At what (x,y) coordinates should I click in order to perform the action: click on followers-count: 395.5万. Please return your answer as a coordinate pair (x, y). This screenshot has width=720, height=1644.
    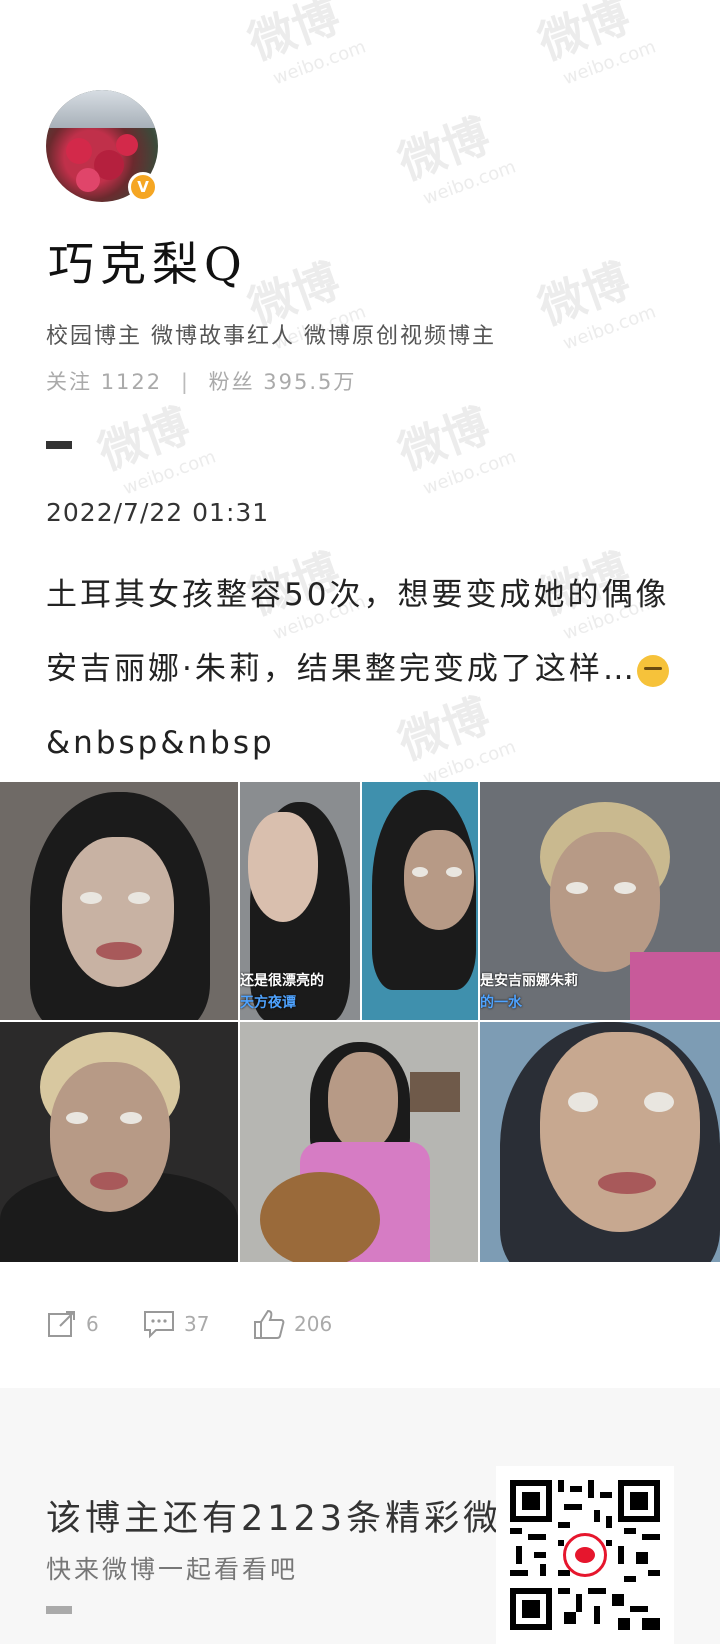
    Looking at the image, I should click on (310, 382).